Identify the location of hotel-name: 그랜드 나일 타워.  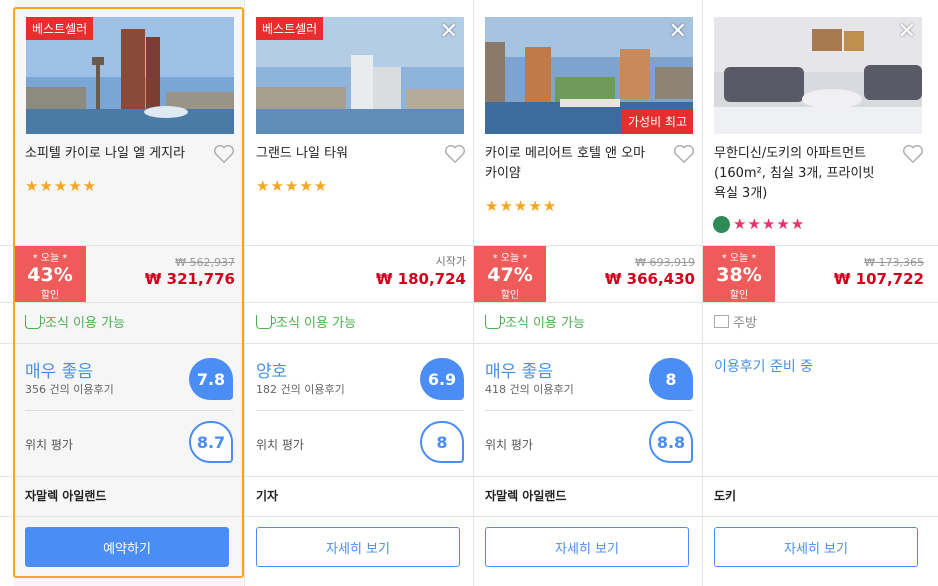
(343, 154).